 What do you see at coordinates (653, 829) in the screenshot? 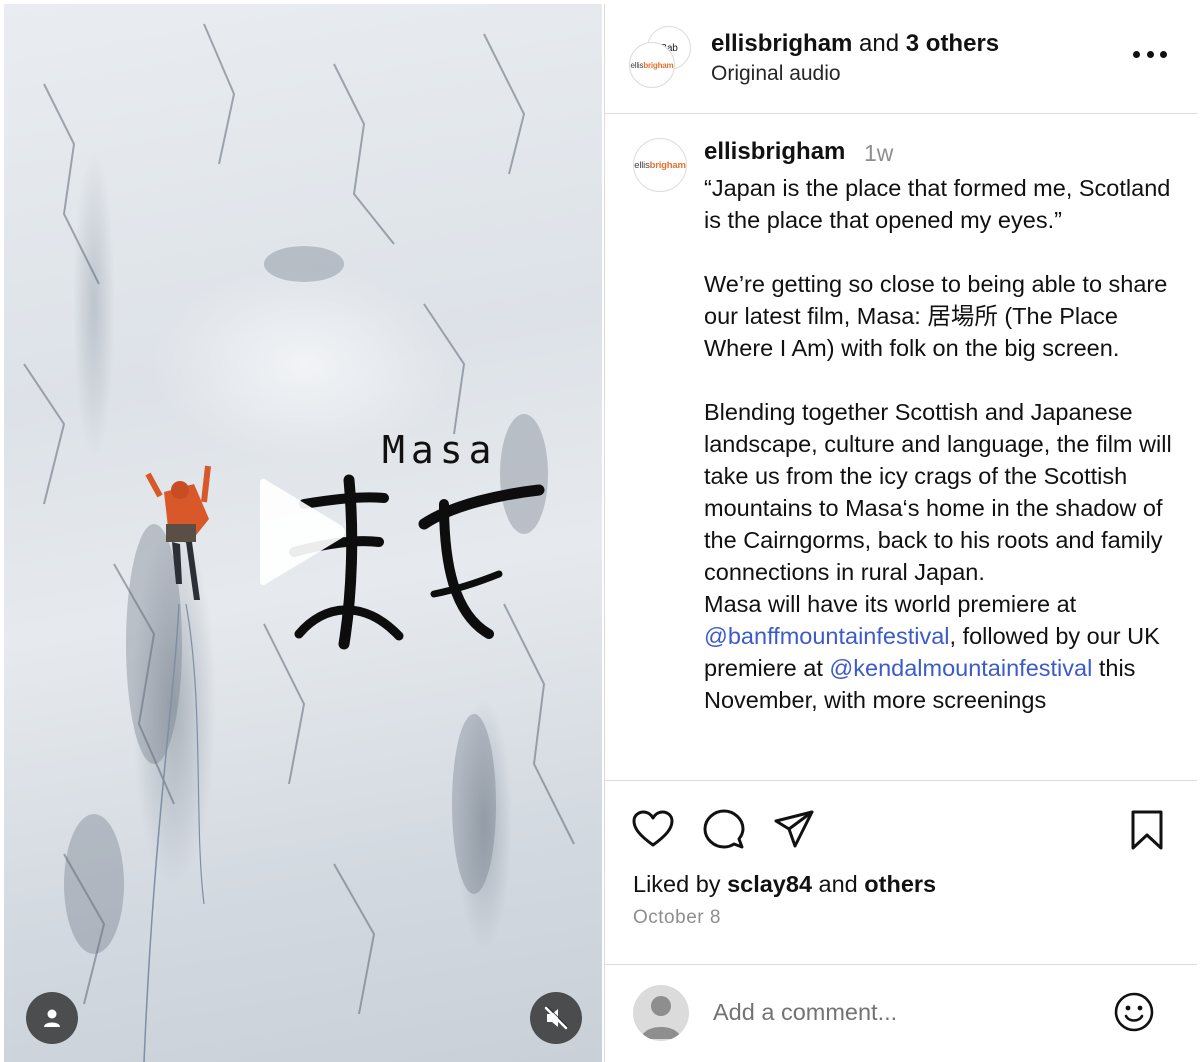
I see `heart-icon` at bounding box center [653, 829].